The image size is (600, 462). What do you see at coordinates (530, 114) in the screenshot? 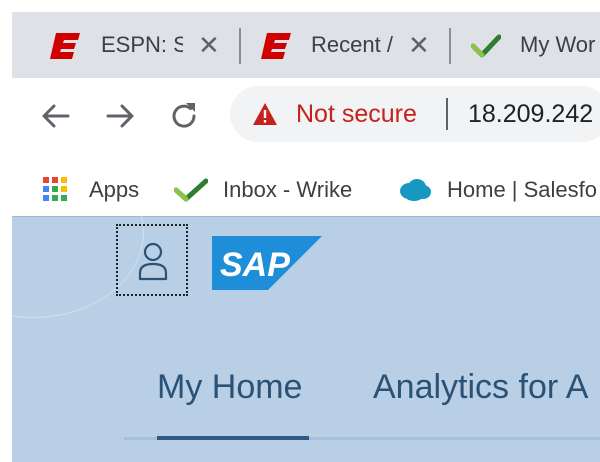
I see `url-text: 18.209.242` at bounding box center [530, 114].